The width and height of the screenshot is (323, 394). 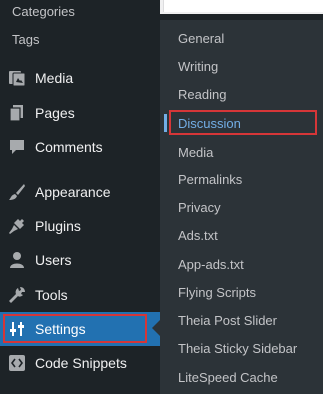 I want to click on flyout-item-theia-sticky-sidebar: Theia Sticky Sidebar, so click(x=237, y=349).